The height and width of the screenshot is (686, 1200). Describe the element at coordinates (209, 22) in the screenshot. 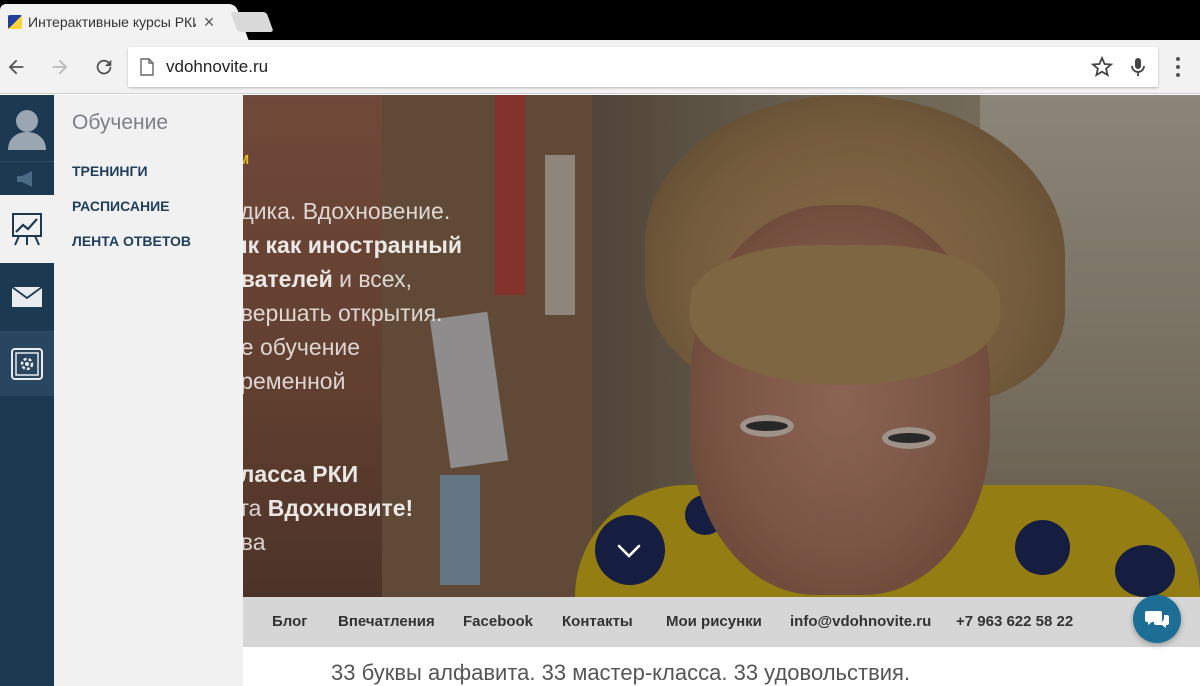

I see `close-tab-icon: ×` at that location.